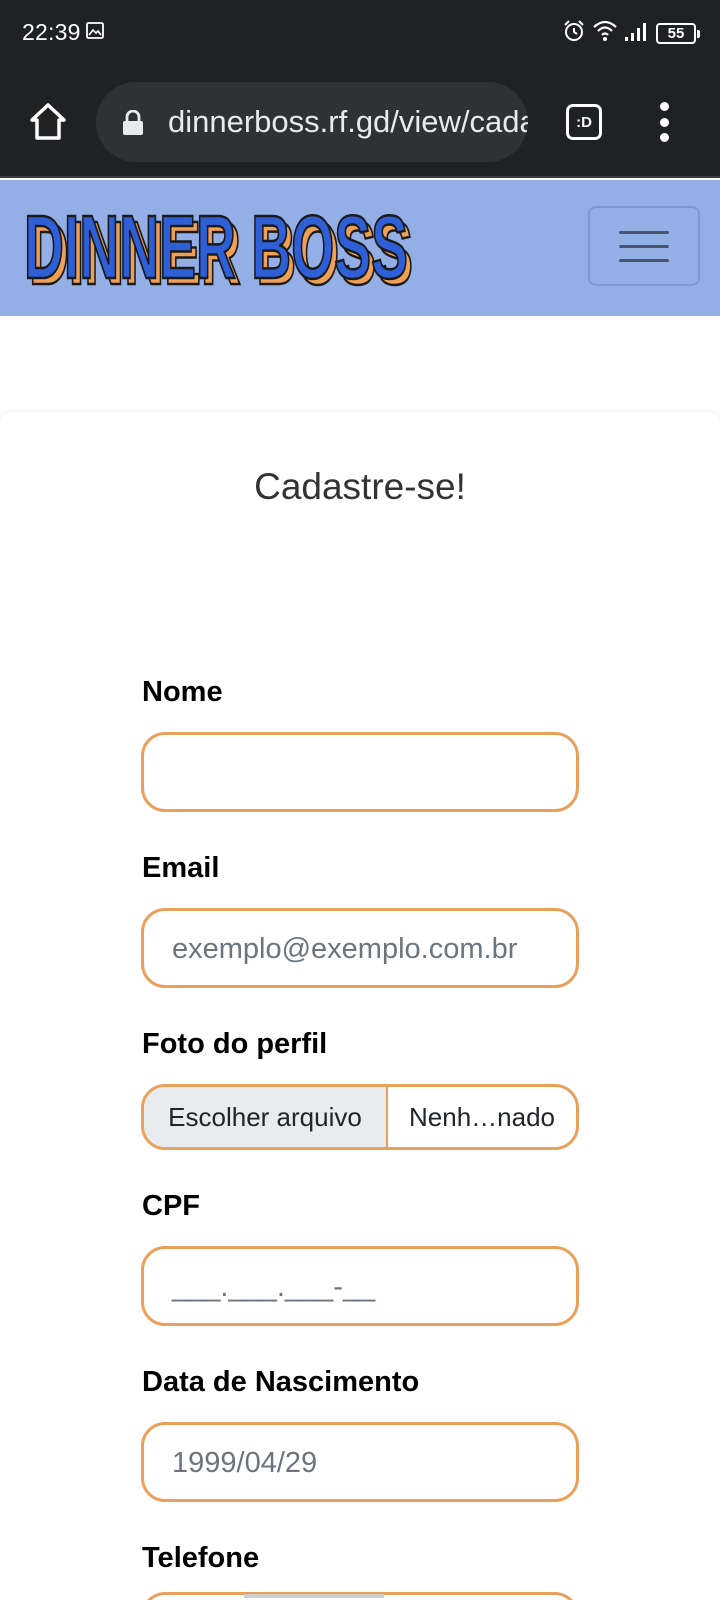 Image resolution: width=720 pixels, height=1600 pixels. What do you see at coordinates (482, 1116) in the screenshot?
I see `file-name-text: Nenh…nado` at bounding box center [482, 1116].